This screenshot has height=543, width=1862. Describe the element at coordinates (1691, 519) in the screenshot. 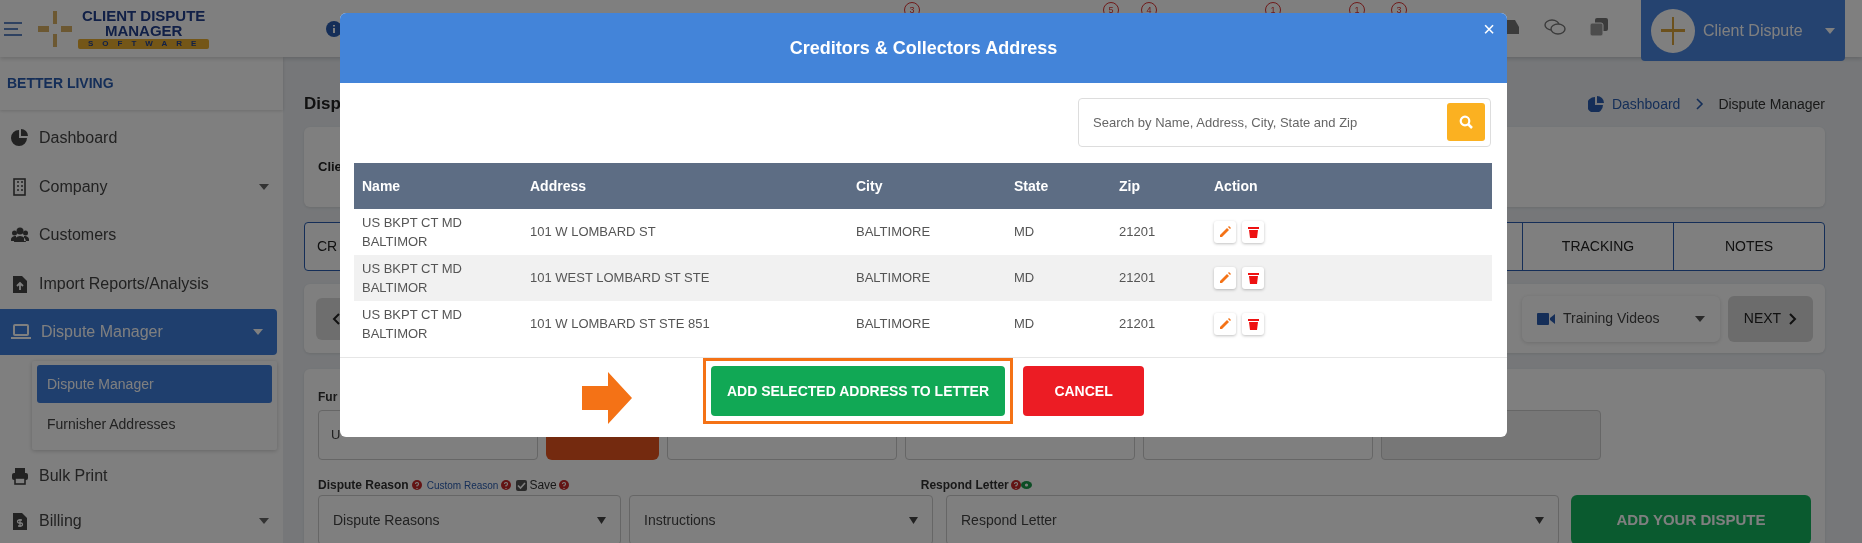

I see `add-dispute-button: ADD YOUR DISPUTE` at that location.